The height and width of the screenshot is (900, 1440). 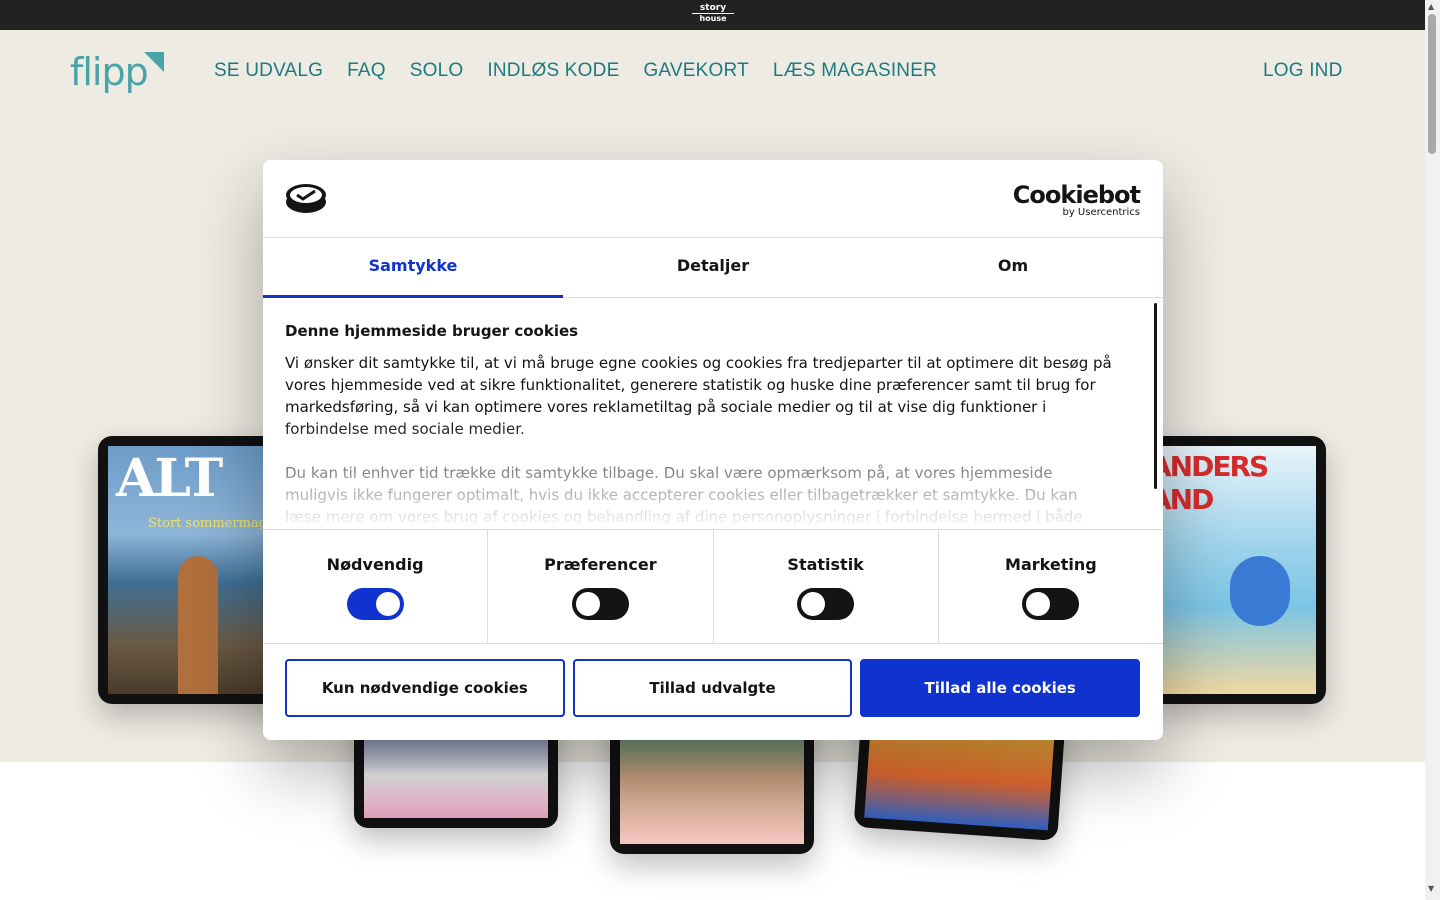 What do you see at coordinates (1101, 212) in the screenshot?
I see `cookiebot-brand-sub: by Usercentrics` at bounding box center [1101, 212].